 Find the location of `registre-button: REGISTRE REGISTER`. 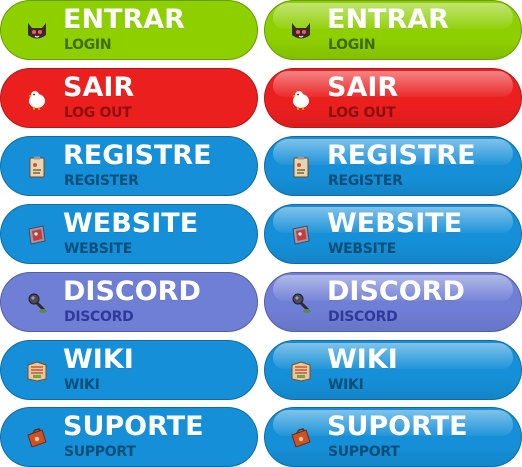

registre-button: REGISTRE REGISTER is located at coordinates (129, 166).